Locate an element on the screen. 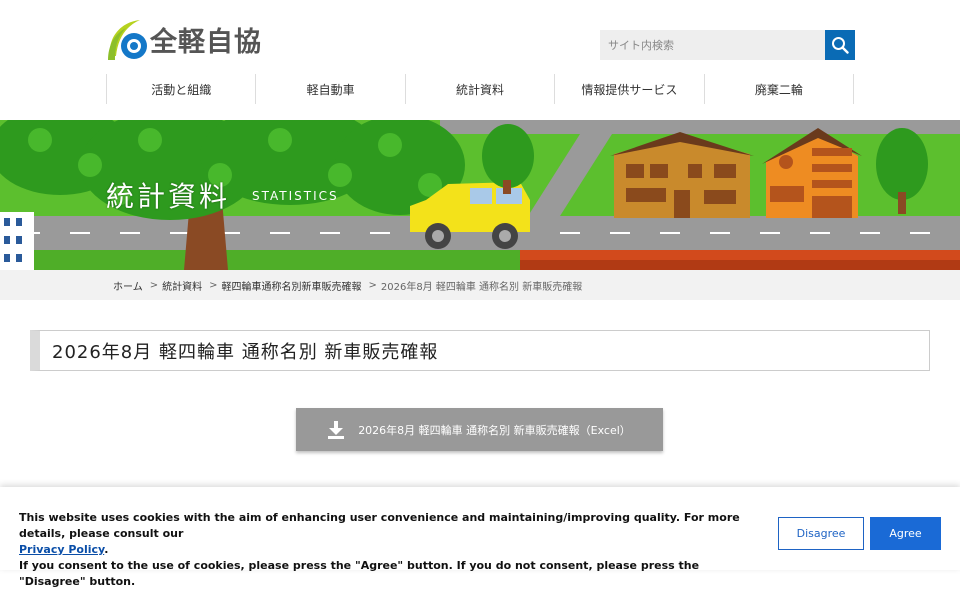 The height and width of the screenshot is (590, 960). site-logo: 全軽自協 is located at coordinates (191, 39).